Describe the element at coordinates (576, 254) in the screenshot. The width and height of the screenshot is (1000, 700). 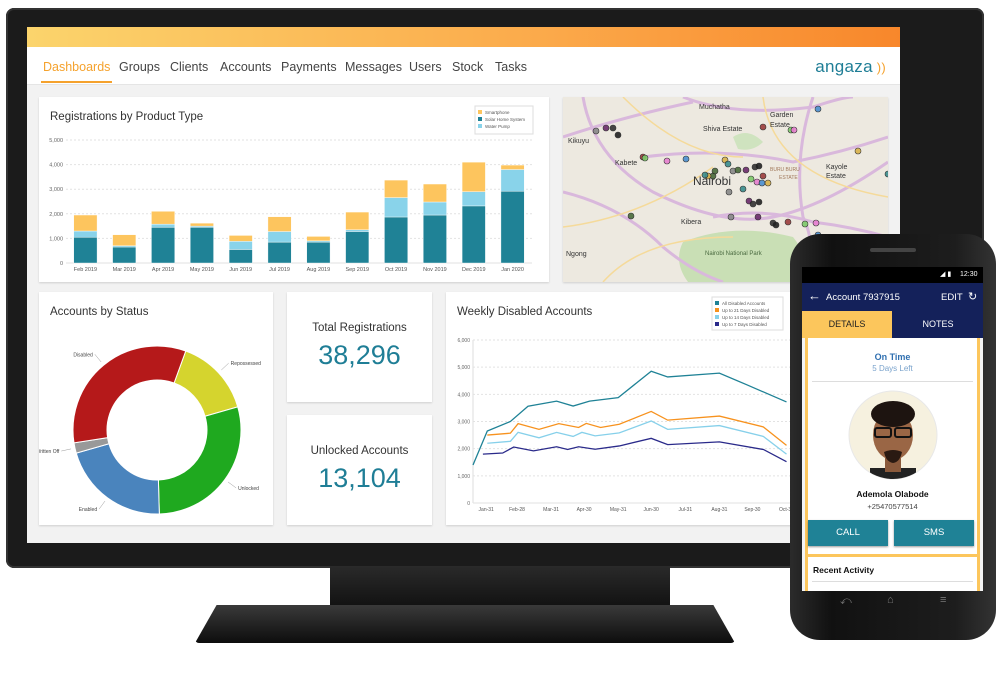
I see `map-label: Ngong` at that location.